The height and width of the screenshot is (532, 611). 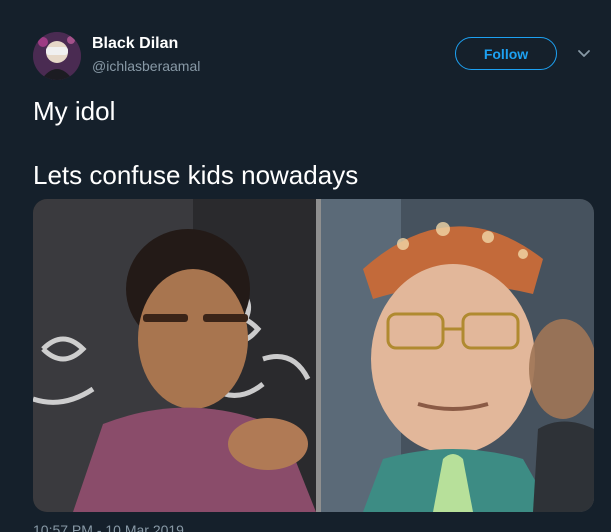 I want to click on avatar, so click(x=57, y=56).